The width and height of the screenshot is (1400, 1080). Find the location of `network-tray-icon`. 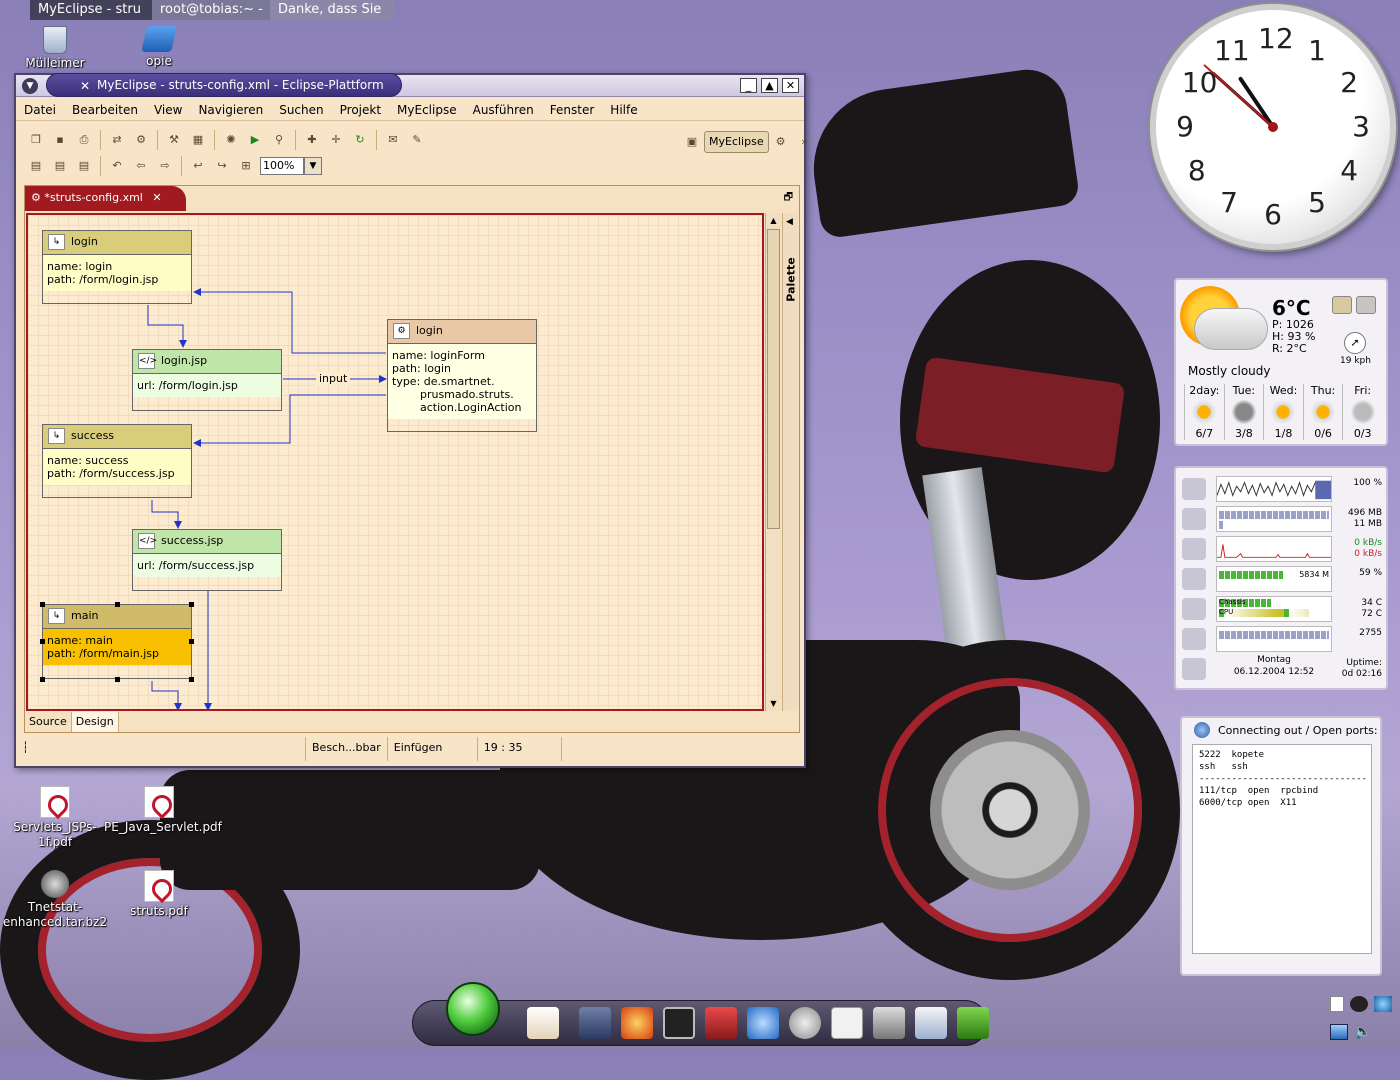

network-tray-icon is located at coordinates (1383, 1004).